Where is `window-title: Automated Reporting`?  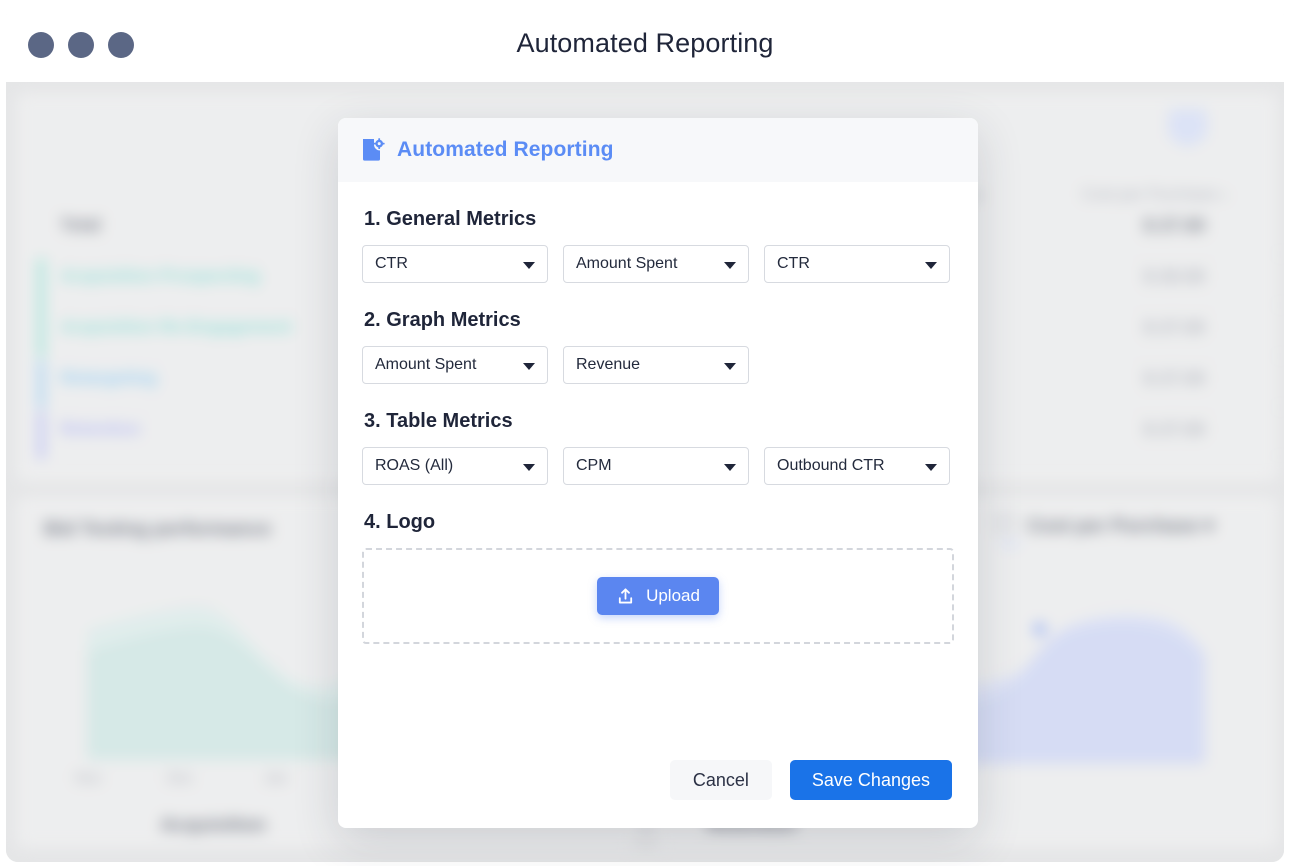
window-title: Automated Reporting is located at coordinates (645, 42).